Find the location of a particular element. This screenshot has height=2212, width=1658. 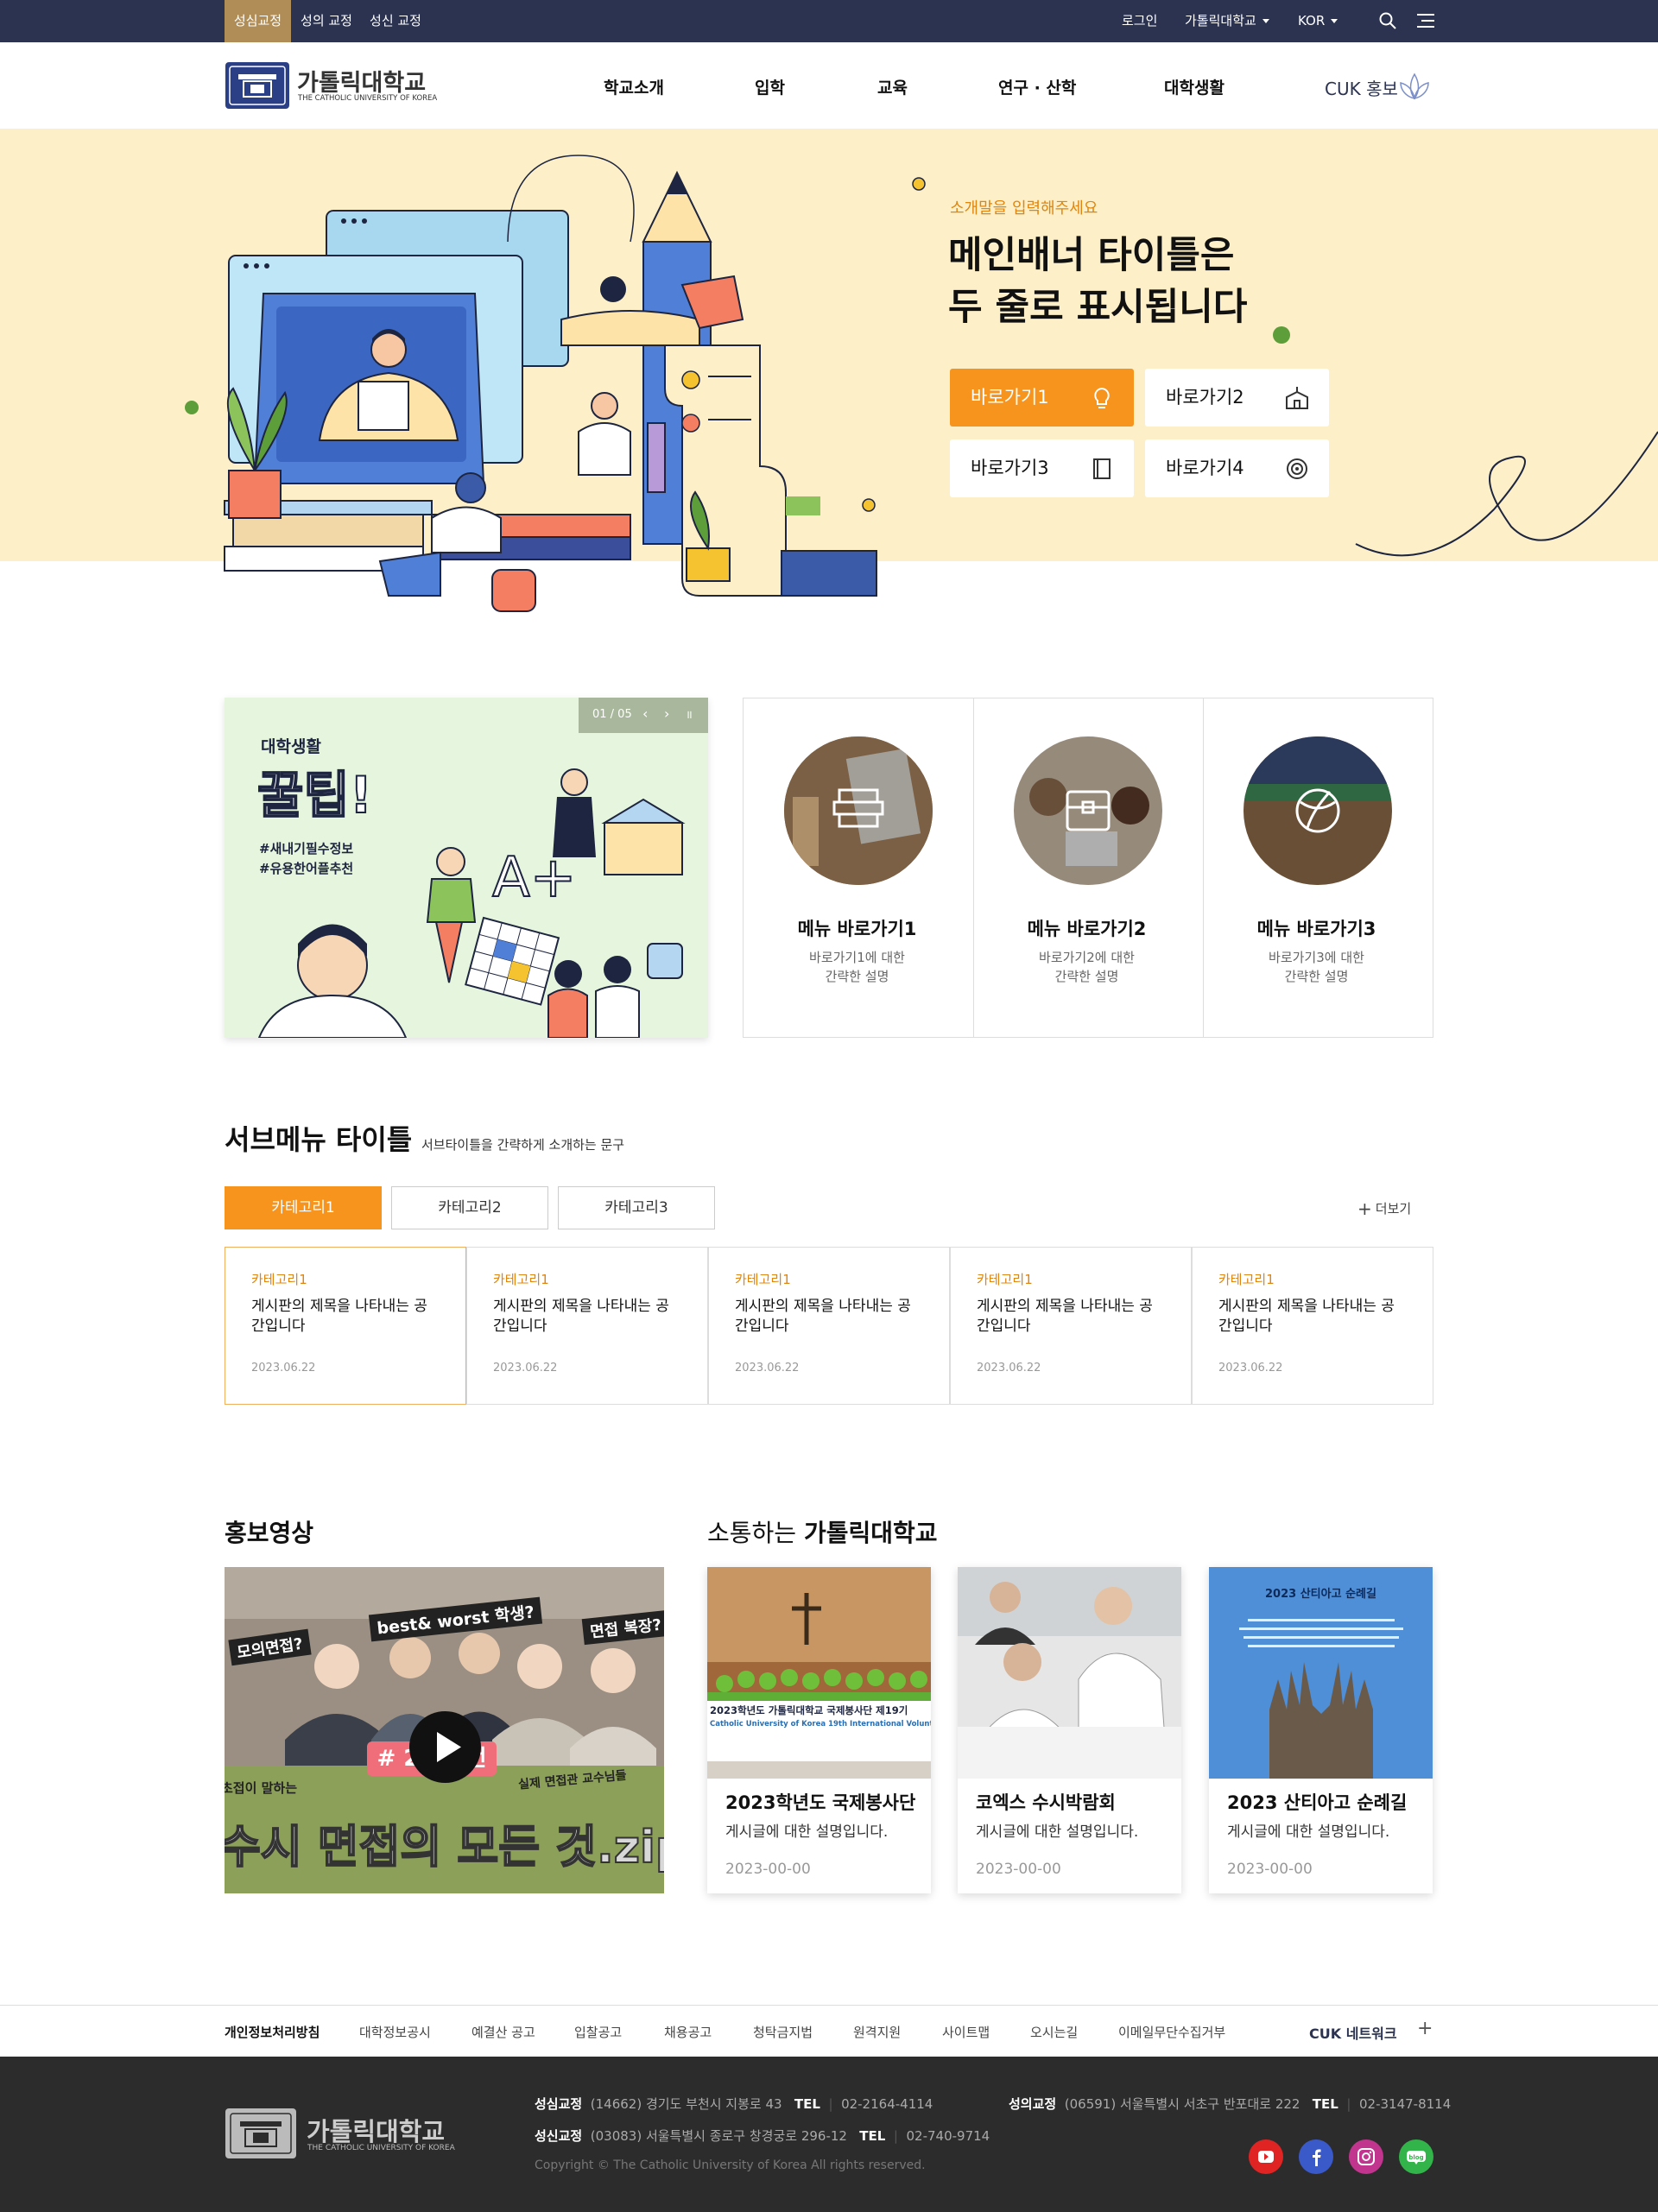

next-arrow-icon: › is located at coordinates (667, 713).